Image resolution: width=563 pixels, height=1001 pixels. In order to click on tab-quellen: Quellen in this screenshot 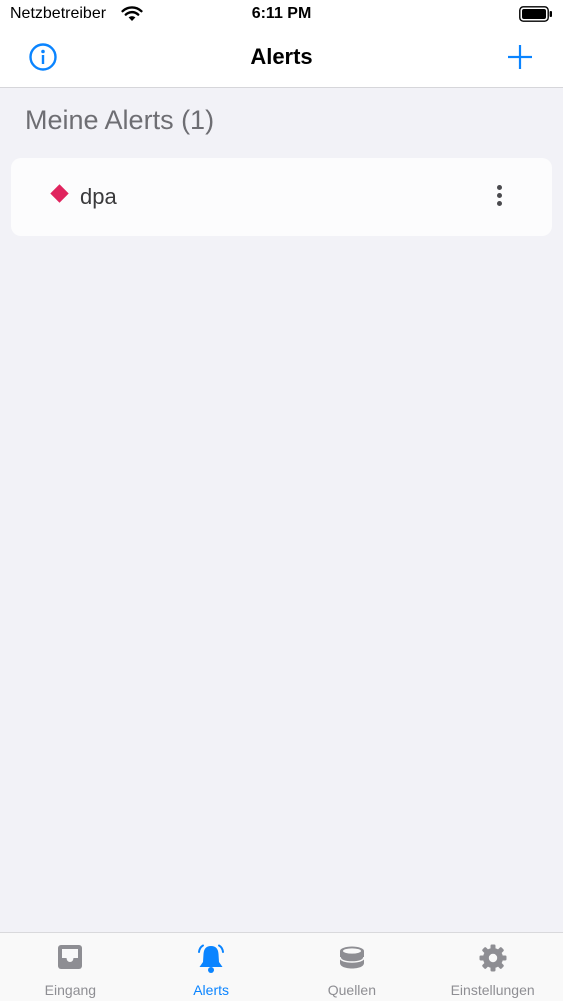, I will do `click(352, 967)`.